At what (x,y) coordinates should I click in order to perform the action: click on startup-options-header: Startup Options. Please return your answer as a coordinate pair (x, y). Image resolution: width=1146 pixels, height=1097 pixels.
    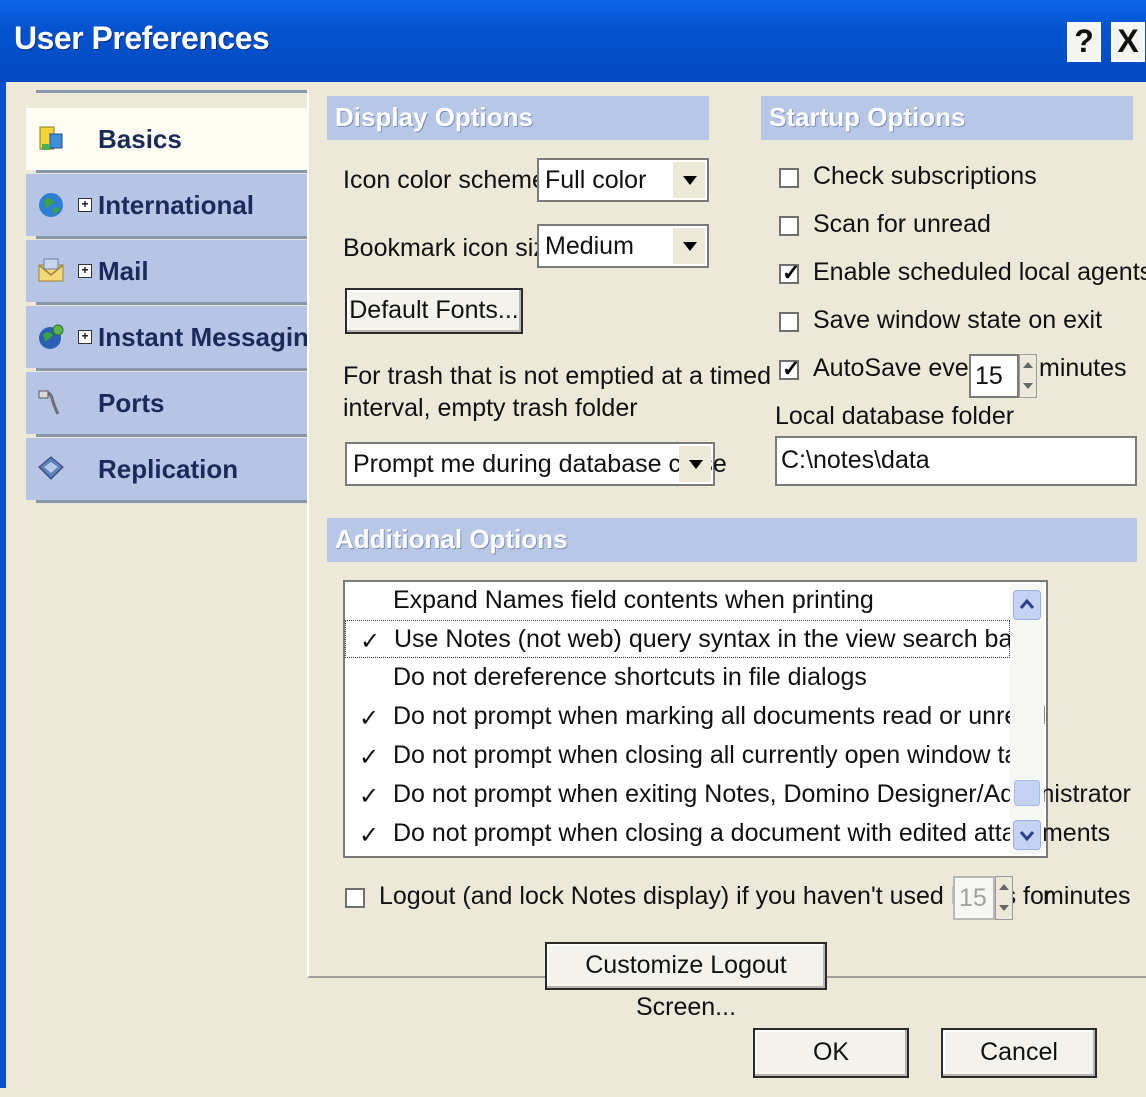
    Looking at the image, I should click on (947, 118).